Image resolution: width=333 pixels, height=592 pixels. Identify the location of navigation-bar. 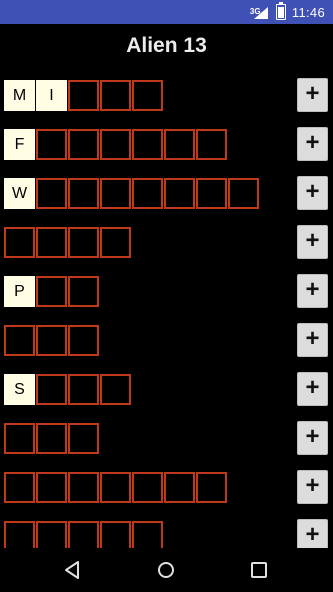
(166, 570).